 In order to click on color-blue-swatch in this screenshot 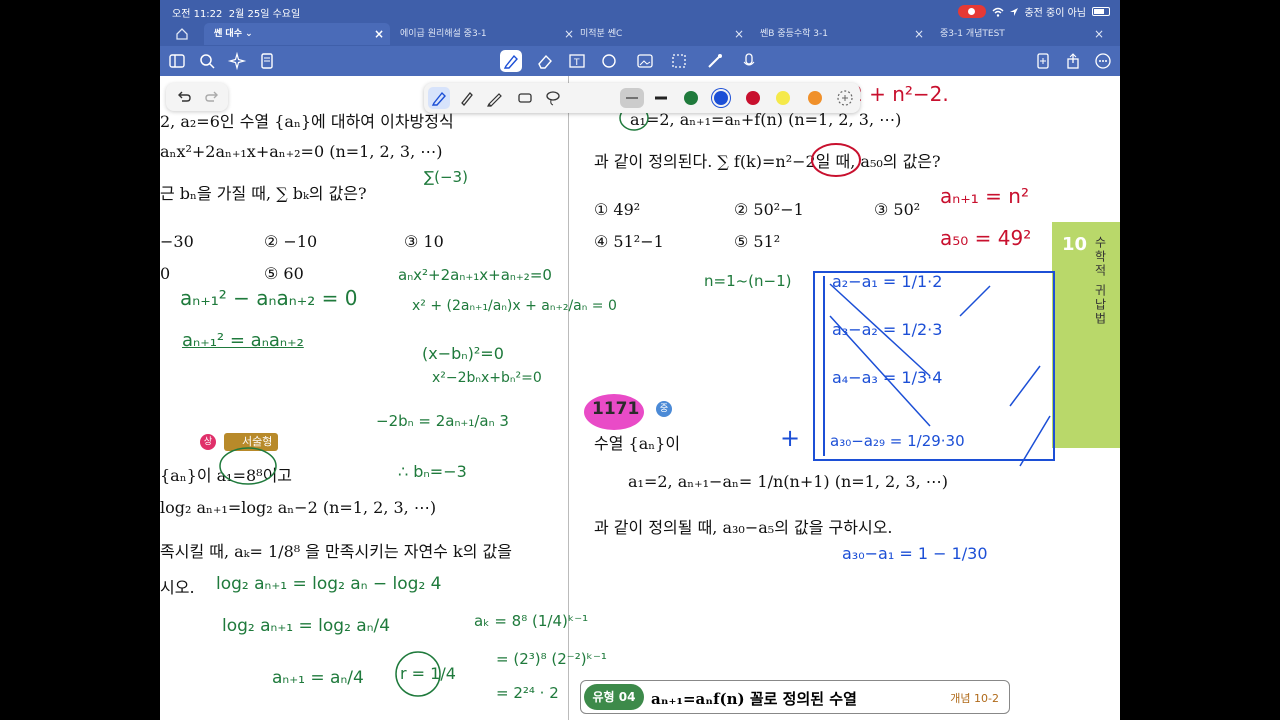, I will do `click(721, 98)`.